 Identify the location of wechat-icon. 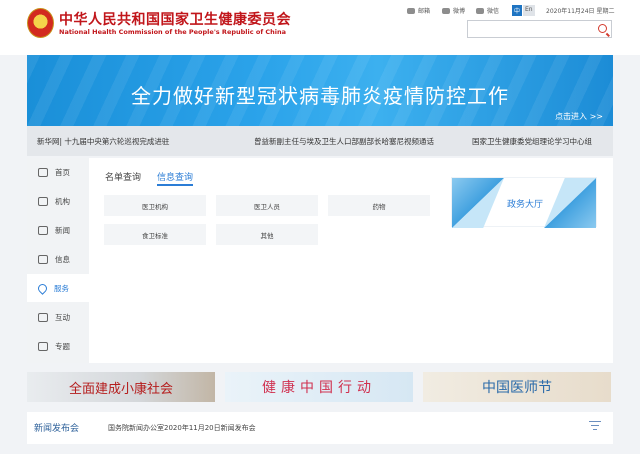
(480, 10).